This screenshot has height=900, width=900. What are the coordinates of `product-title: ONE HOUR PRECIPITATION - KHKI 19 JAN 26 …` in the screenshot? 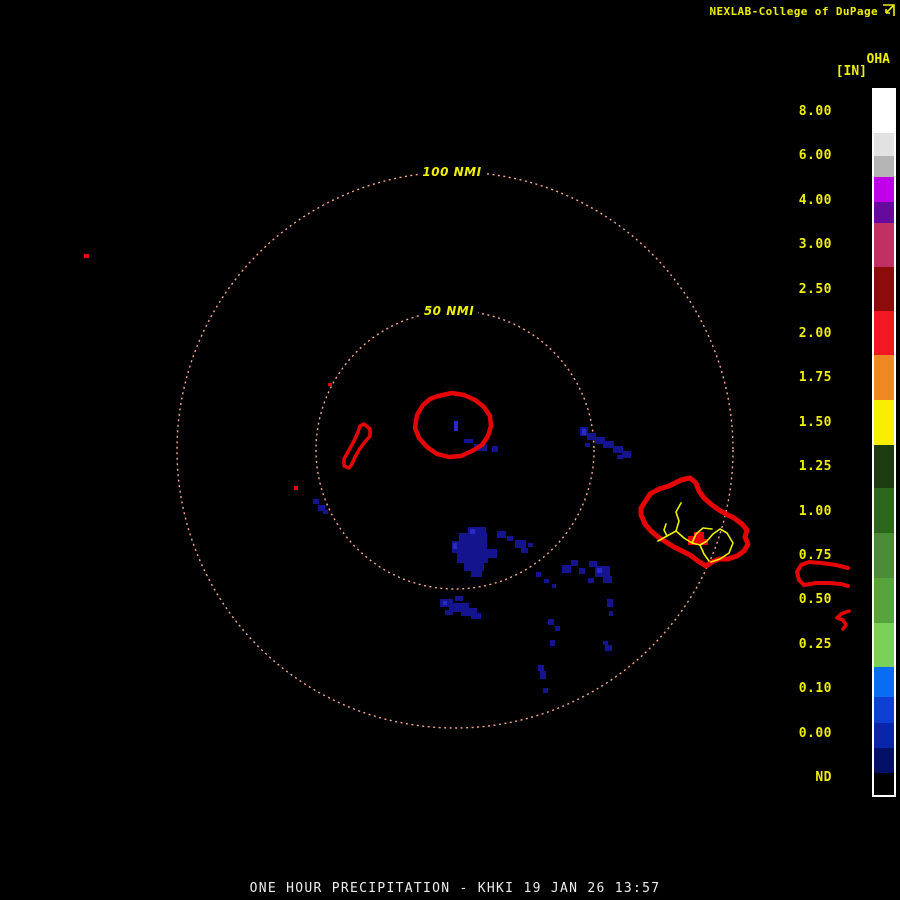 It's located at (455, 888).